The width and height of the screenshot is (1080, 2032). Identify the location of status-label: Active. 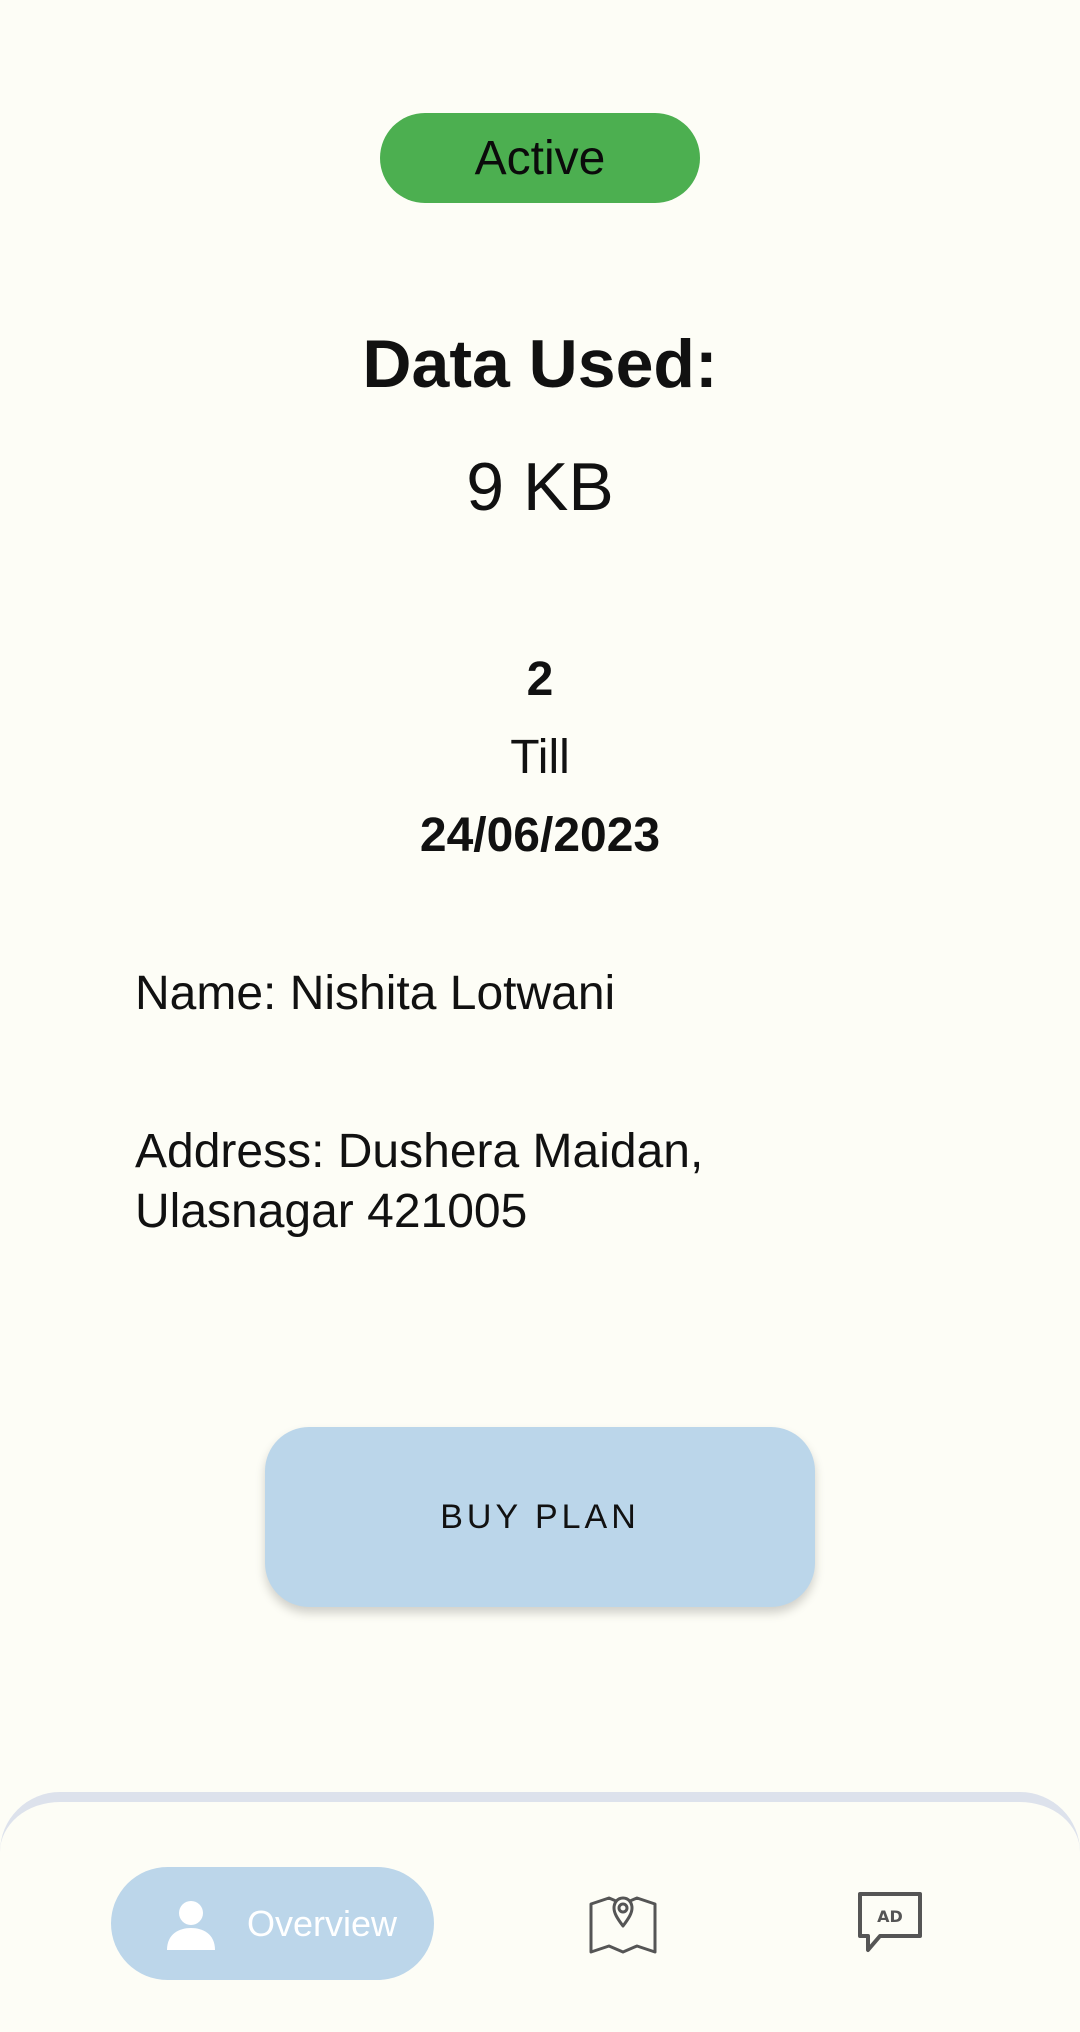
(540, 158).